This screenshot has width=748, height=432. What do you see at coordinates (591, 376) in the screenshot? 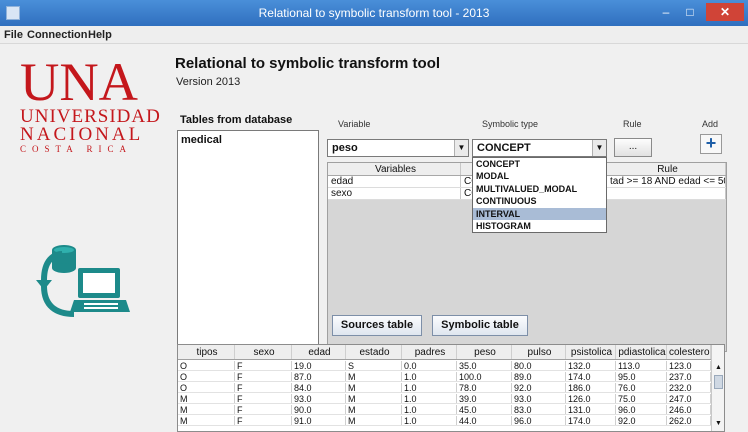
I see `table-cell: 174.0` at bounding box center [591, 376].